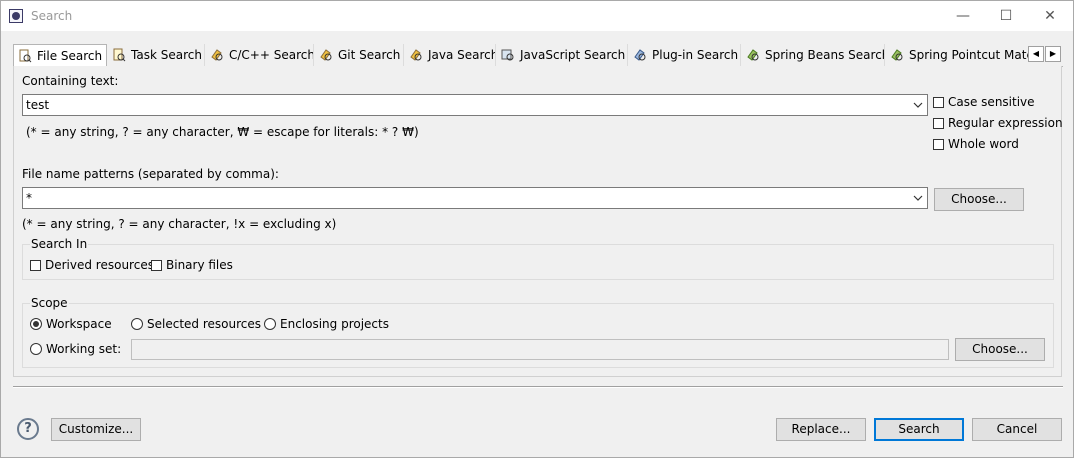  Describe the element at coordinates (79, 324) in the screenshot. I see `radio-label: Workspace` at that location.